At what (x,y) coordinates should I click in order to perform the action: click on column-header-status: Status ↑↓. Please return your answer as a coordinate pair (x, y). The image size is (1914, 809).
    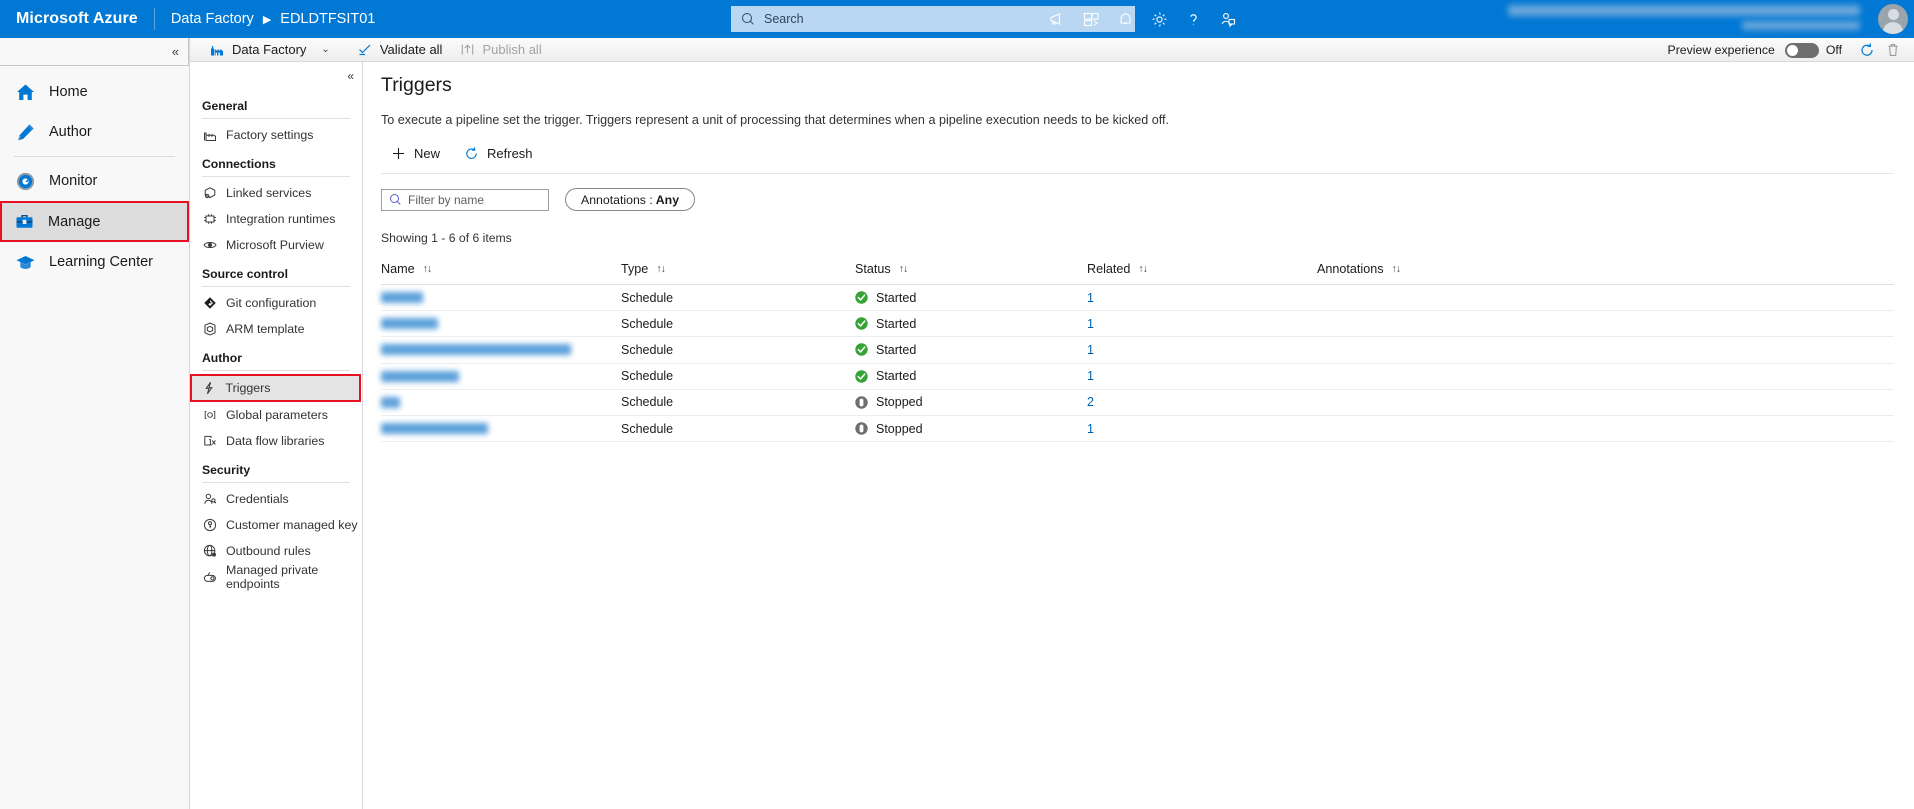
    Looking at the image, I should click on (971, 269).